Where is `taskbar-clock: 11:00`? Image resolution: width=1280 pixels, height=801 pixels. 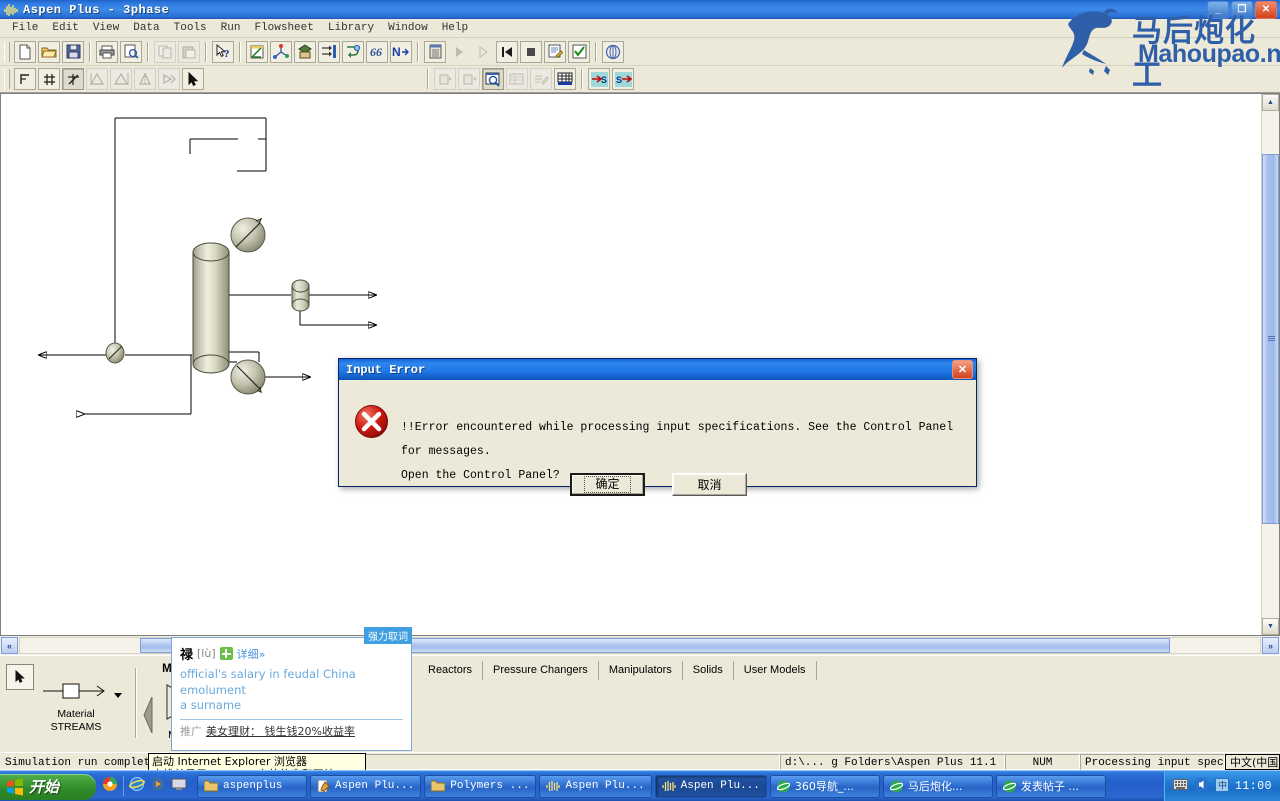 taskbar-clock: 11:00 is located at coordinates (1253, 786).